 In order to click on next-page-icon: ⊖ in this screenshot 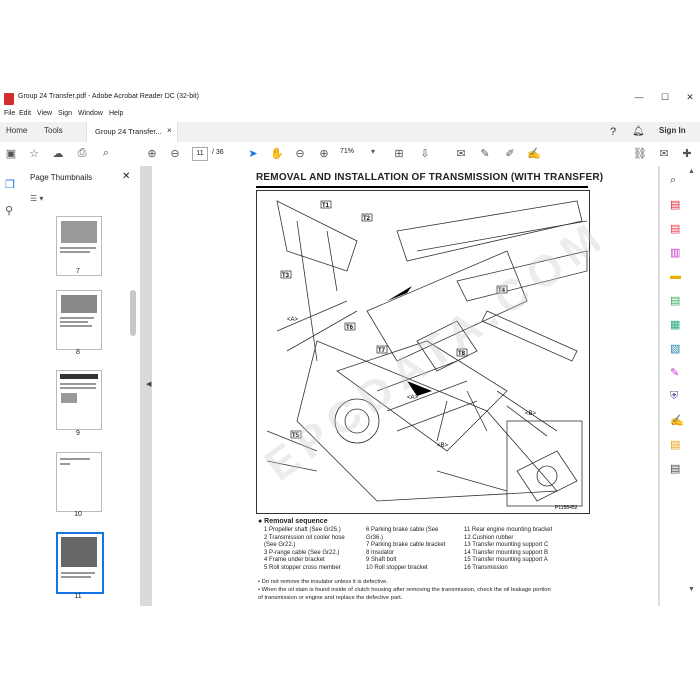, I will do `click(175, 153)`.